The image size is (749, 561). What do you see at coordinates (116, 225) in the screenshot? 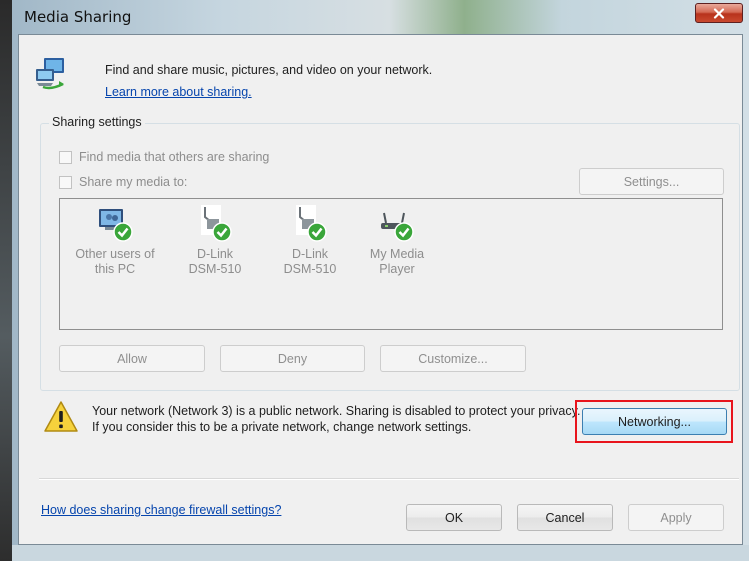
I see `computer-users-icon` at bounding box center [116, 225].